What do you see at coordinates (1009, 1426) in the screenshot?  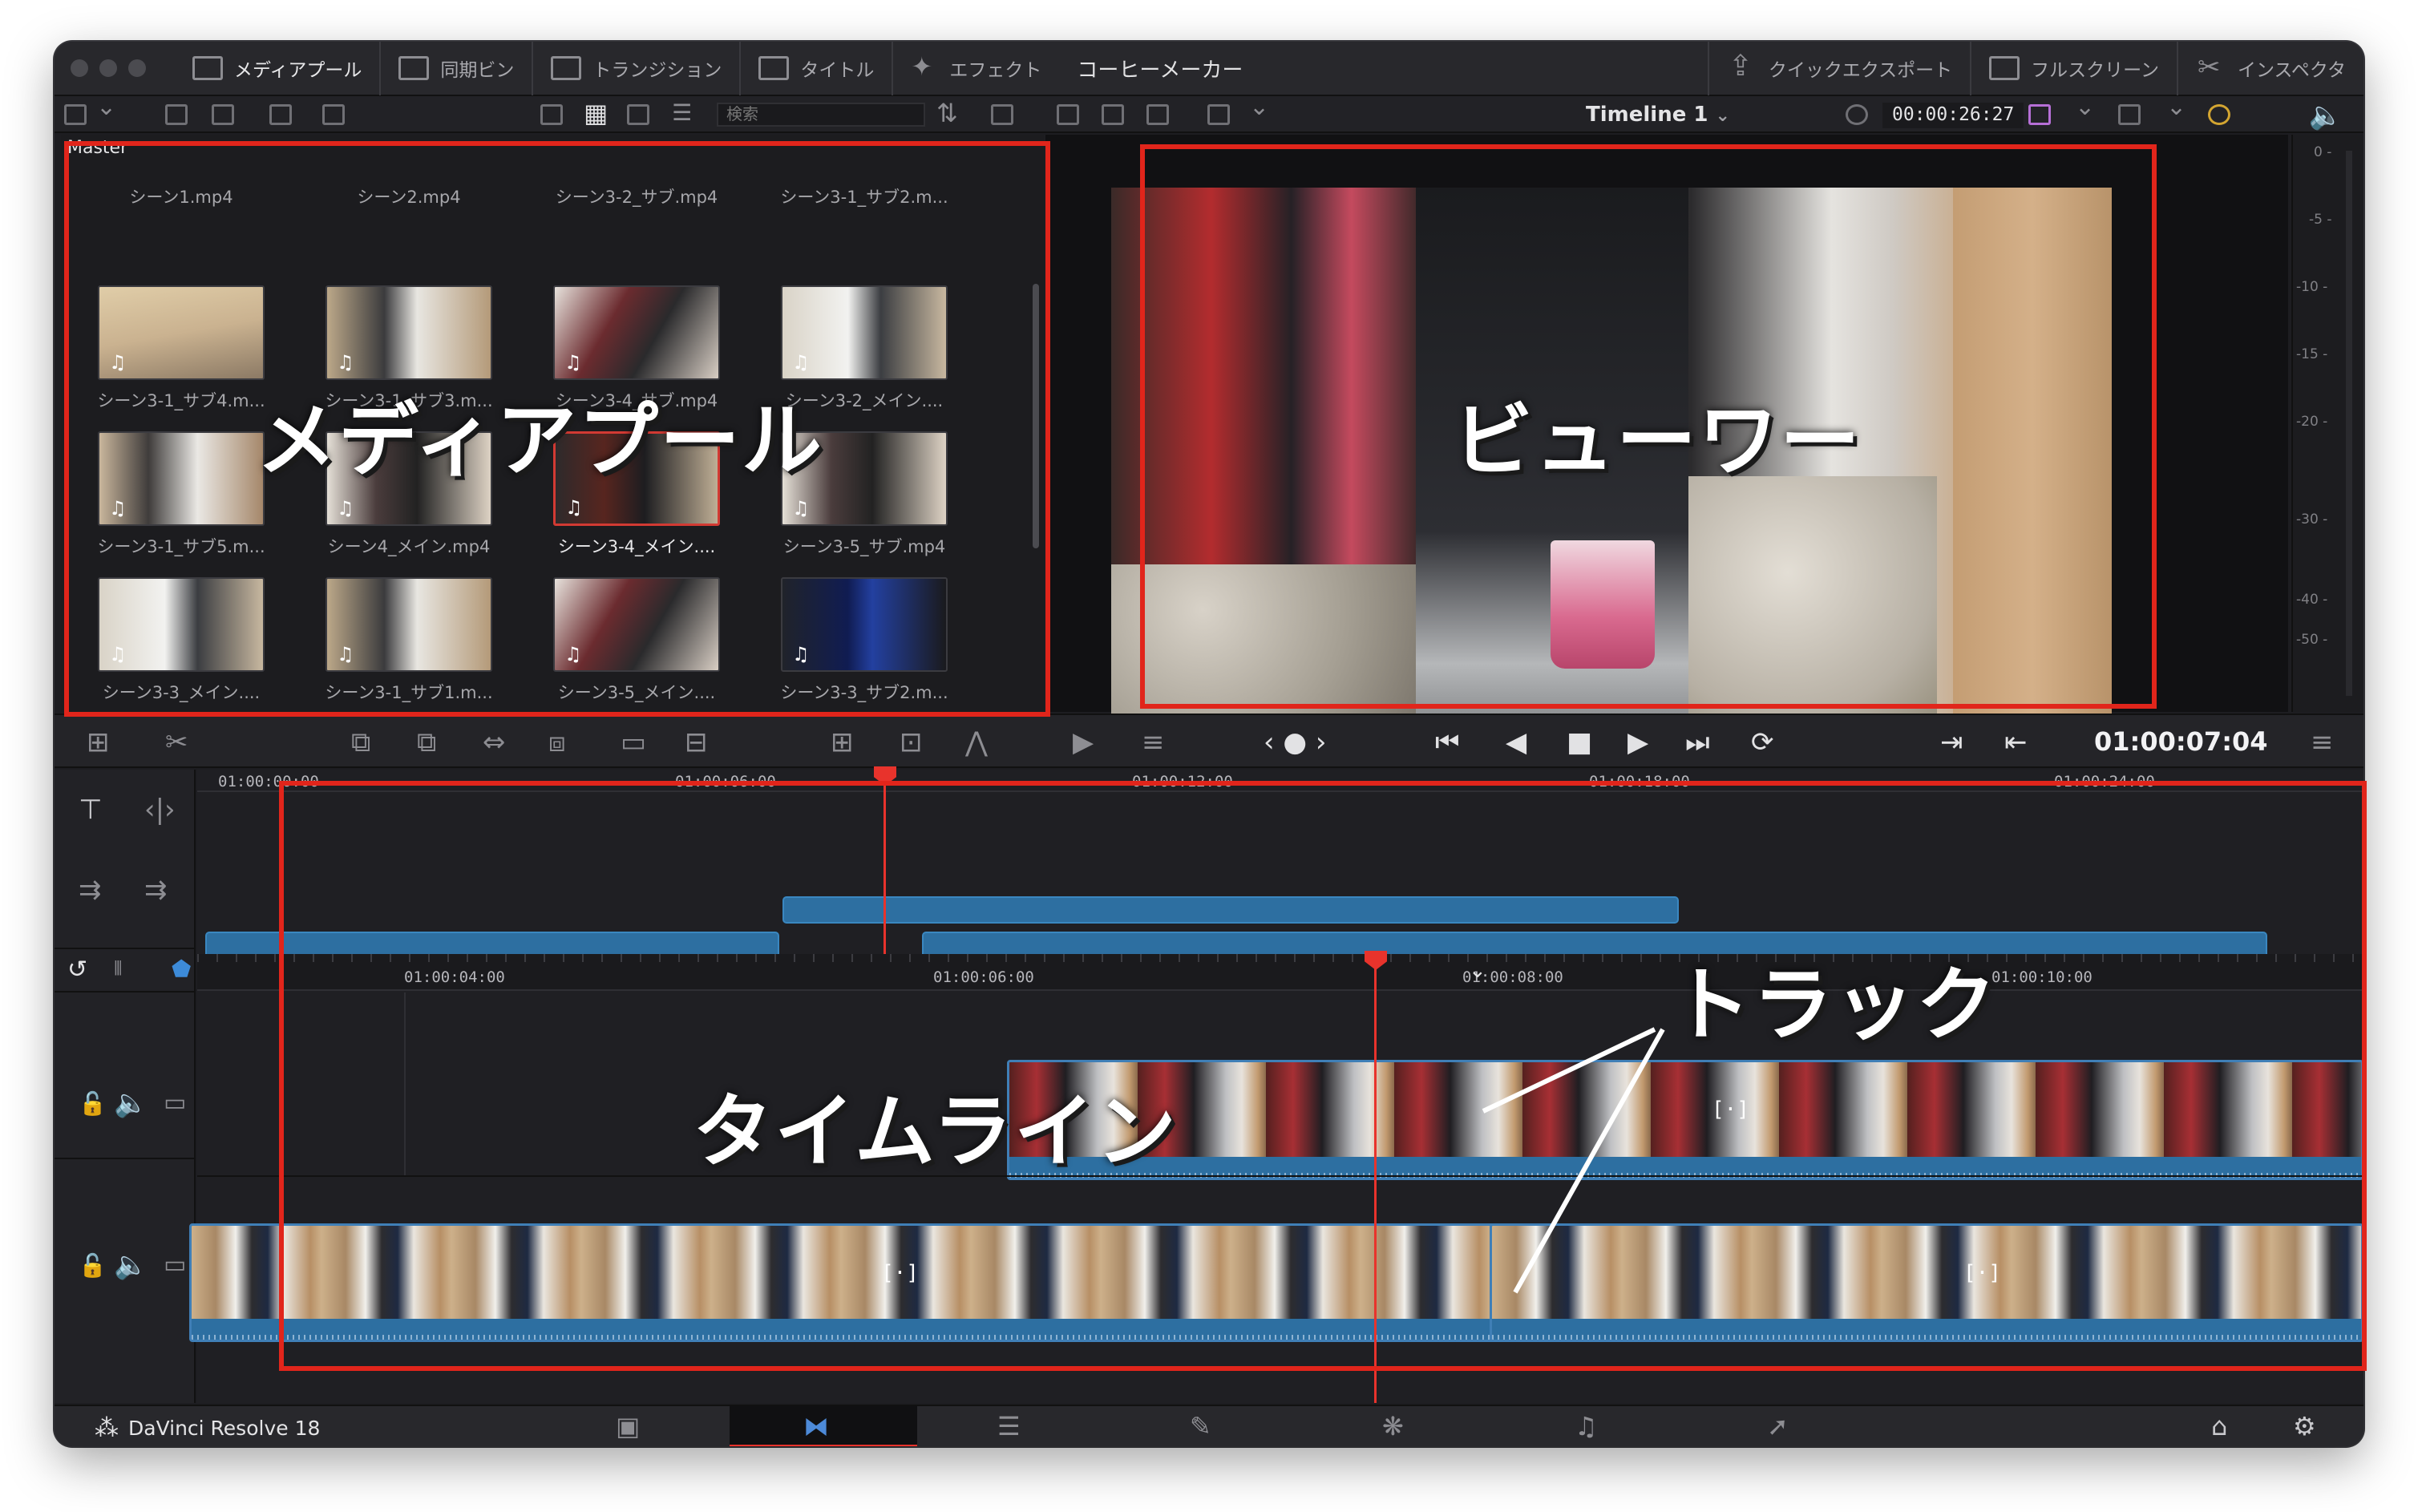 I see `edit-page-icon: ☰` at bounding box center [1009, 1426].